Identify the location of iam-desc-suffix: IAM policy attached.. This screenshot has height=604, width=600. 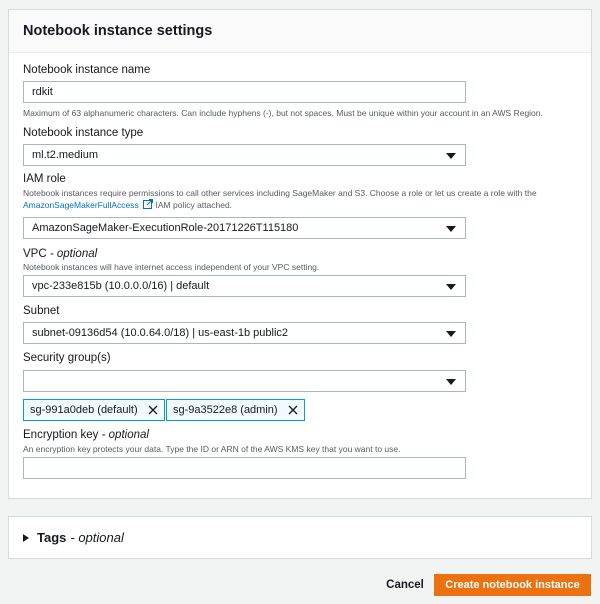
(194, 205).